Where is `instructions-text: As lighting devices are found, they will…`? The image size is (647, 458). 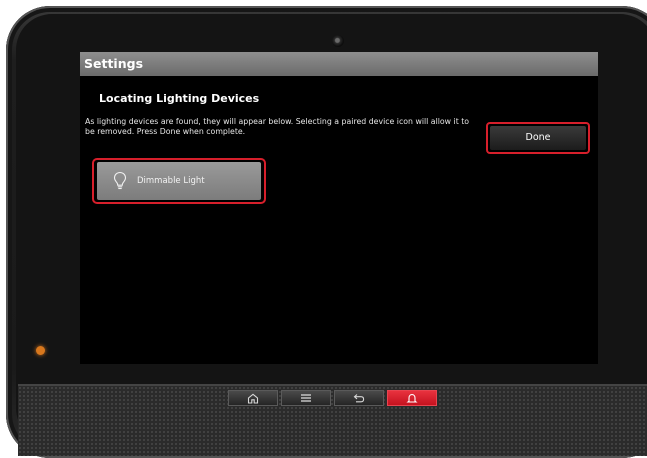 instructions-text: As lighting devices are found, they will… is located at coordinates (277, 126).